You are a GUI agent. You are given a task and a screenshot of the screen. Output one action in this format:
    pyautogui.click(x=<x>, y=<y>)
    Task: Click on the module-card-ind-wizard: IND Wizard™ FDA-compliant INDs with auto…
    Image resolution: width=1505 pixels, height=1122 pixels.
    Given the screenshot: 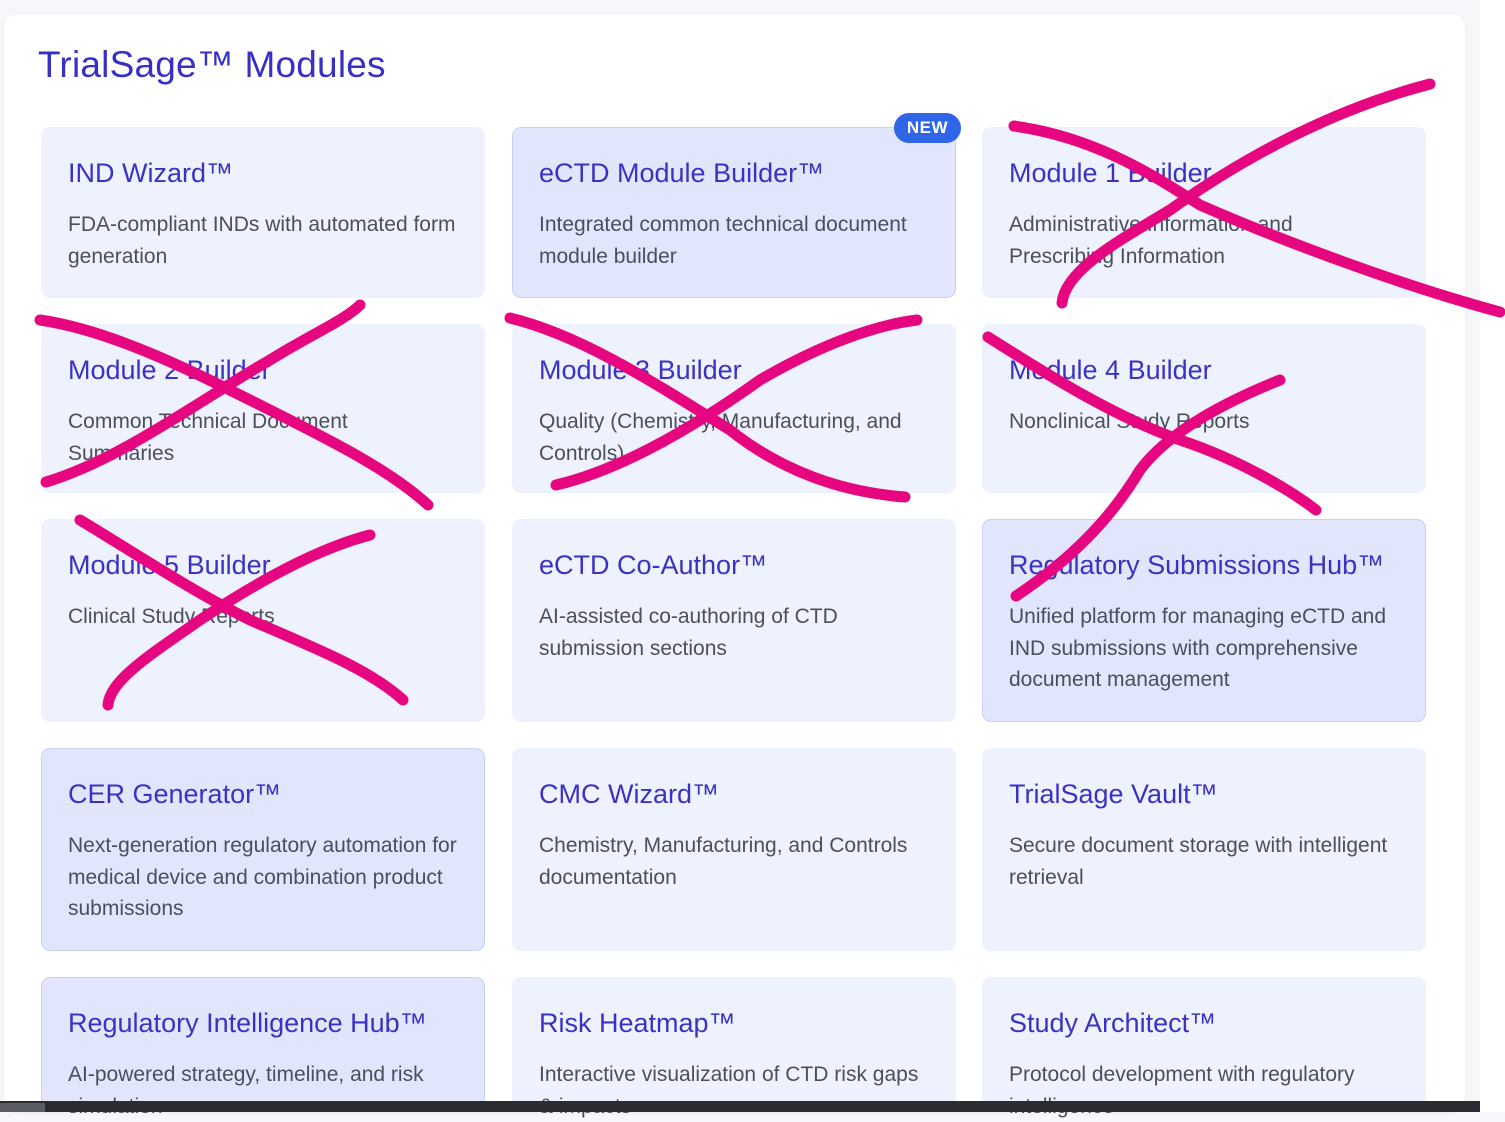 What is the action you would take?
    pyautogui.click(x=263, y=212)
    